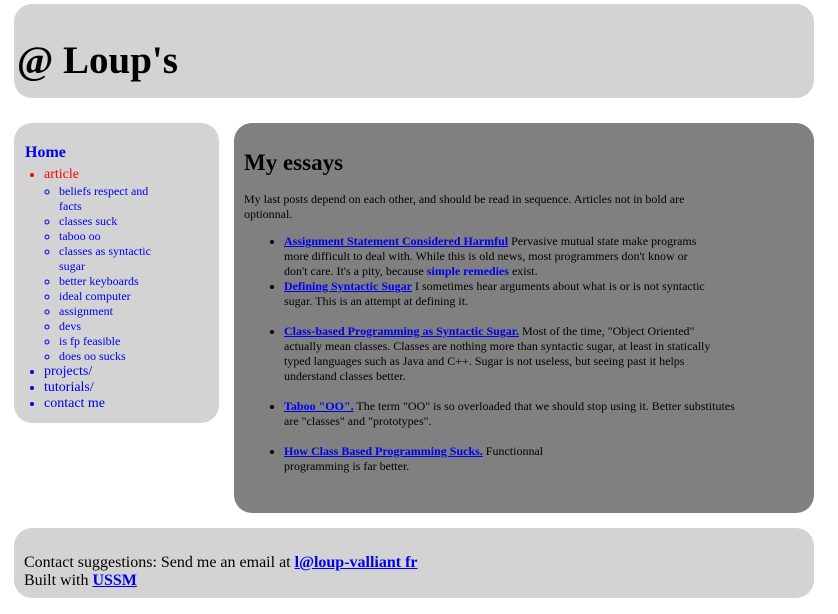 The height and width of the screenshot is (614, 838). What do you see at coordinates (115, 281) in the screenshot?
I see `nav-subitem: better keyboards` at bounding box center [115, 281].